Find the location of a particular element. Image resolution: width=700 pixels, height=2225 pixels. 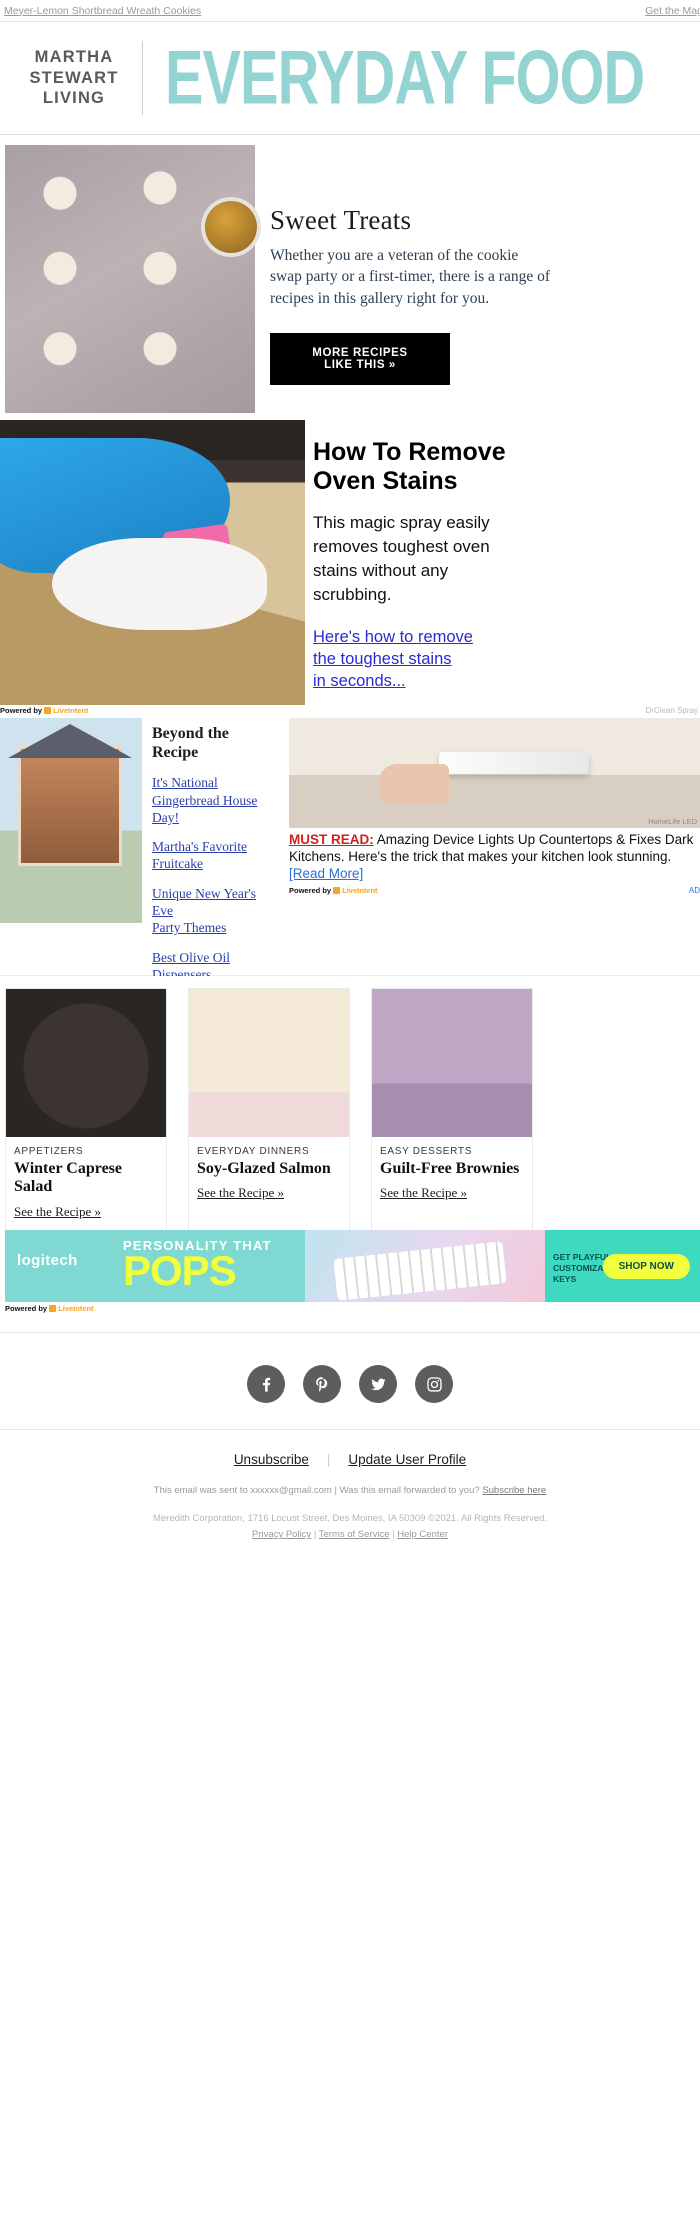

wreath-cookies-image is located at coordinates (131, 279).